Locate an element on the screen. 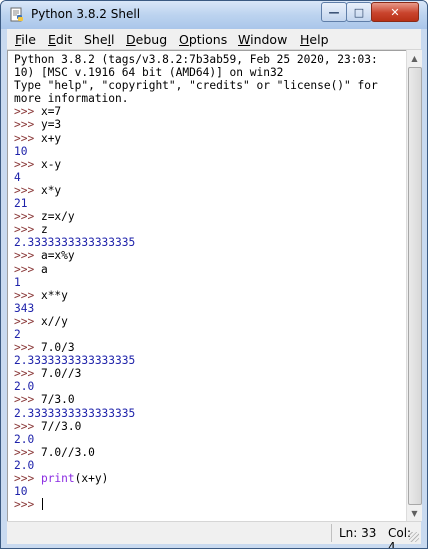 This screenshot has height=549, width=428. output-line: 343 is located at coordinates (210, 308).